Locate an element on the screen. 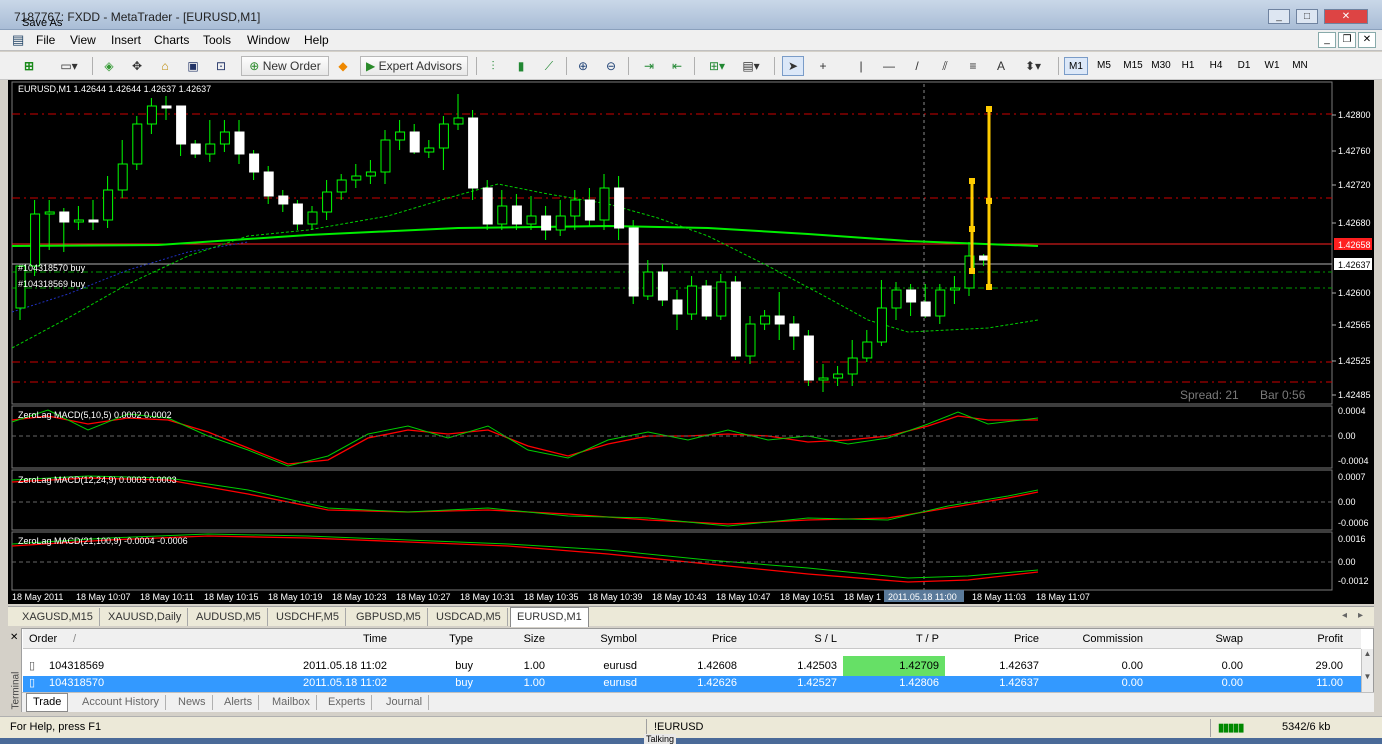 The height and width of the screenshot is (744, 1382). crosshair-icon: + is located at coordinates (823, 66).